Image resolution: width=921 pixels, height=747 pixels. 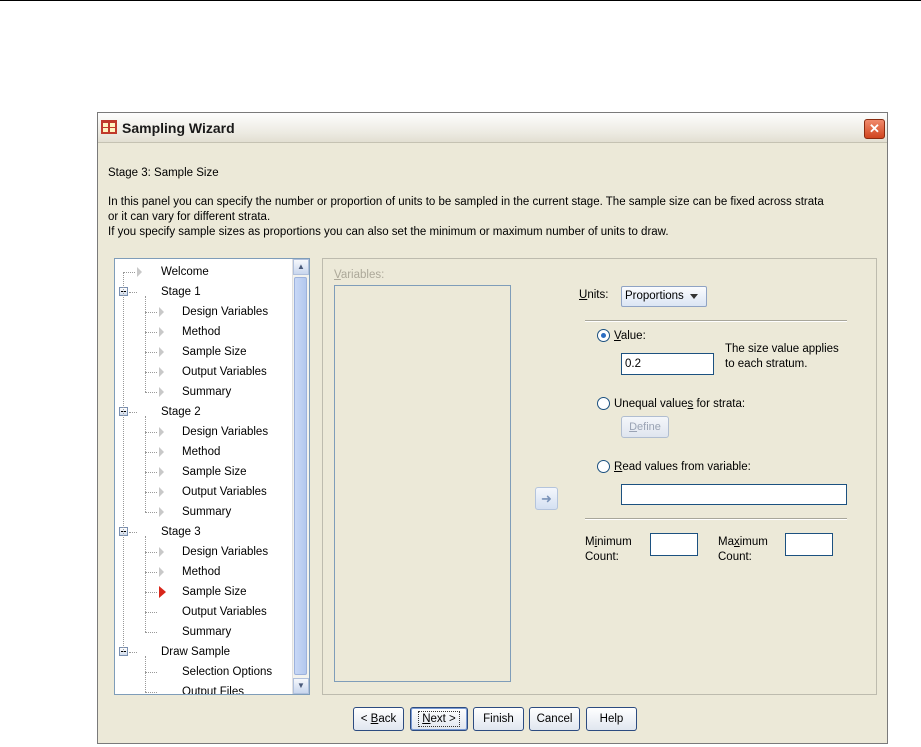 What do you see at coordinates (498, 719) in the screenshot?
I see `finish-button: Finish` at bounding box center [498, 719].